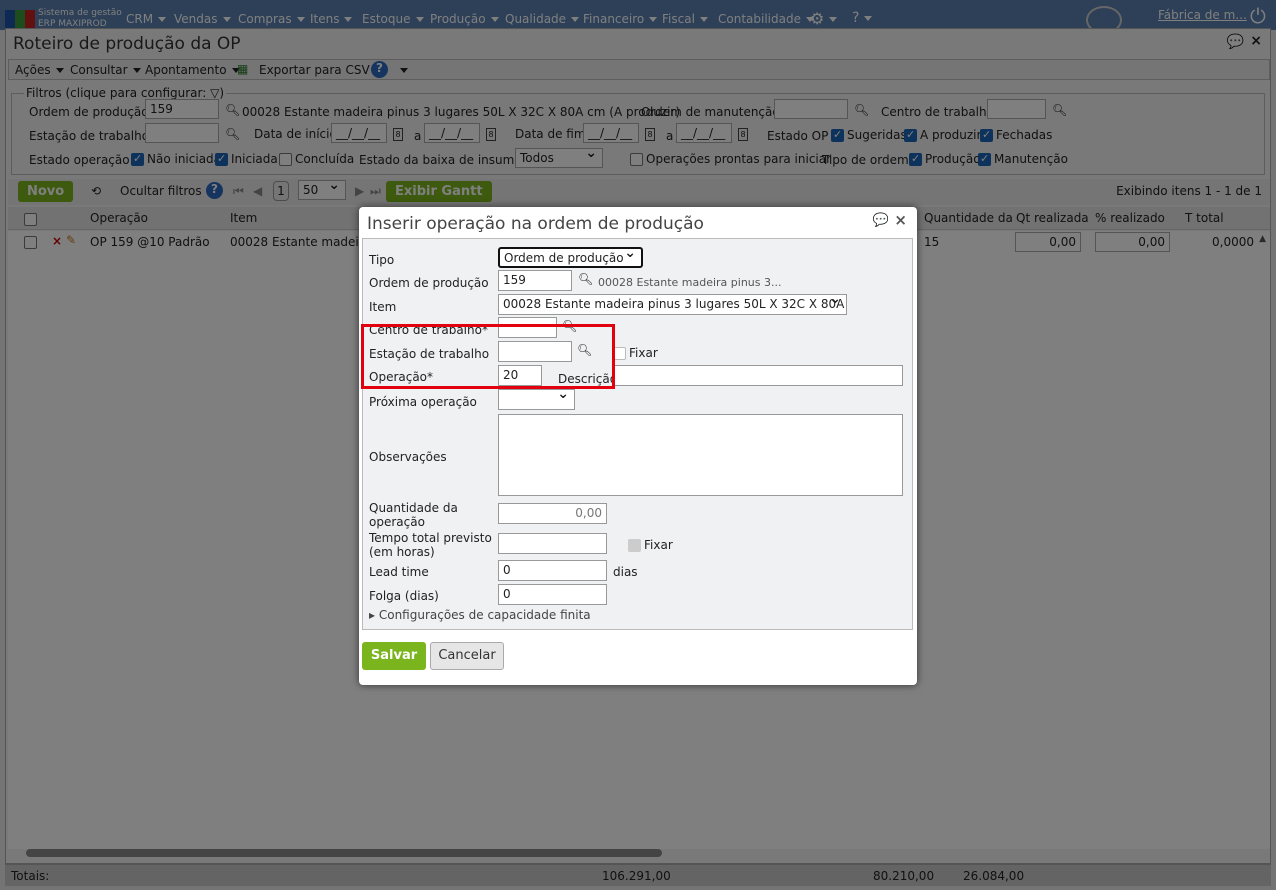 The width and height of the screenshot is (1276, 890). I want to click on search-icon: 🔍︎, so click(585, 279).